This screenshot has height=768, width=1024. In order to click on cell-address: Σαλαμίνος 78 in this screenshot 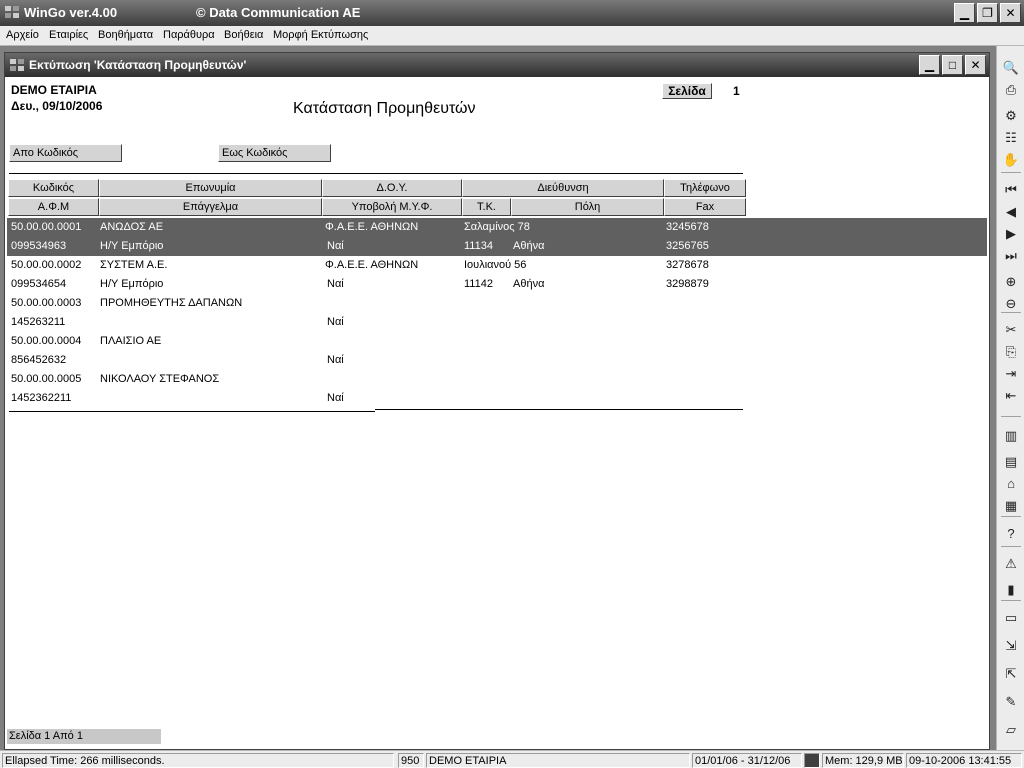, I will do `click(497, 227)`.